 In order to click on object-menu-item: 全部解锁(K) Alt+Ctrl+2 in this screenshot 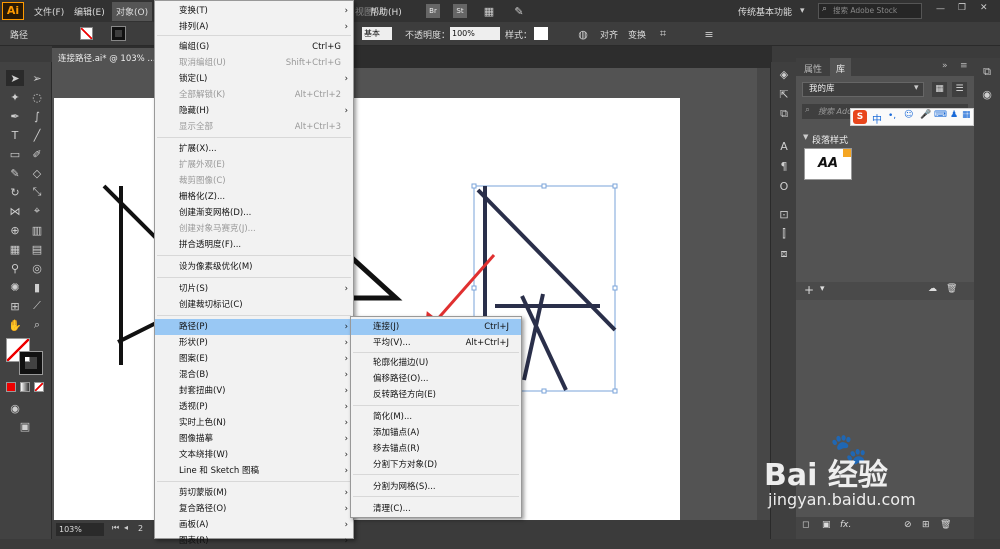, I will do `click(254, 95)`.